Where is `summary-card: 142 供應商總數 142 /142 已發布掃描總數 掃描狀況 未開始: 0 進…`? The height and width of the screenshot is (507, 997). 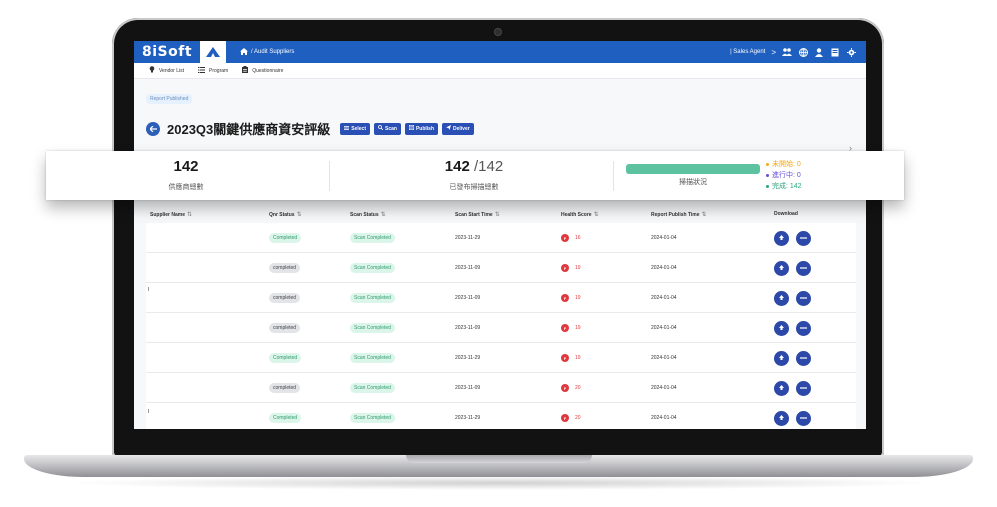
summary-card: 142 供應商總數 142 /142 已發布掃描總數 掃描狀況 未開始: 0 進… is located at coordinates (475, 175).